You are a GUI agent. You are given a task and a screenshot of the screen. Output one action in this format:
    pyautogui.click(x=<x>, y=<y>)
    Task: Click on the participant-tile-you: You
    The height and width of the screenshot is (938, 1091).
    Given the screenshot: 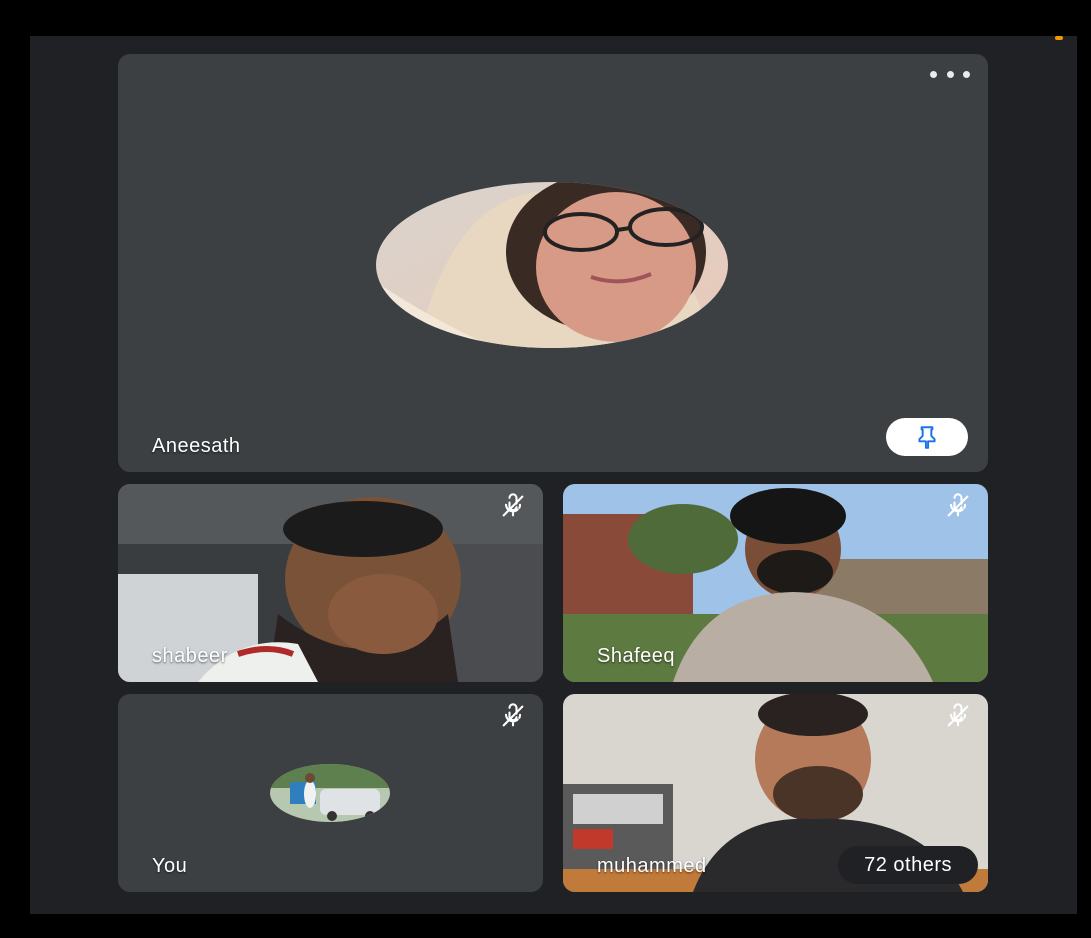 What is the action you would take?
    pyautogui.click(x=330, y=793)
    